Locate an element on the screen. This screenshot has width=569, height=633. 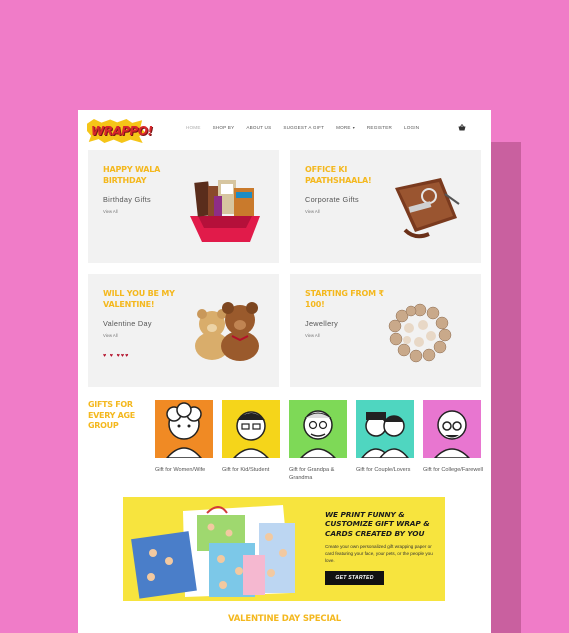
teddy-bears-image is located at coordinates (227, 331).